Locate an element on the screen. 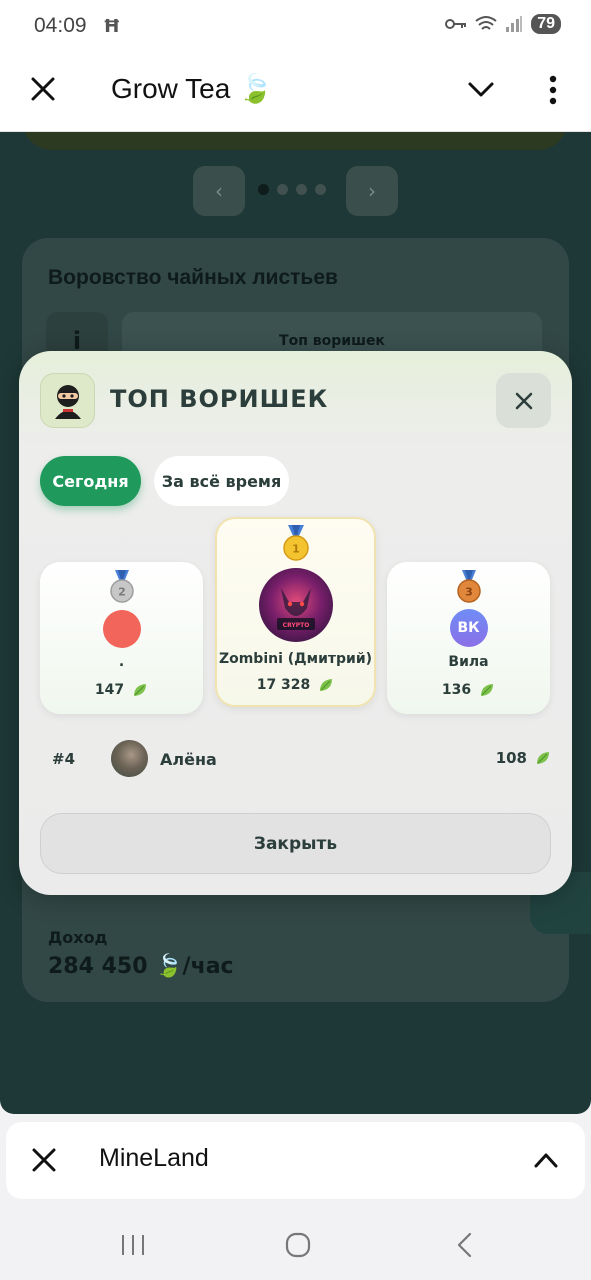 Image resolution: width=591 pixels, height=1280 pixels. avatar: ВК is located at coordinates (468, 628).